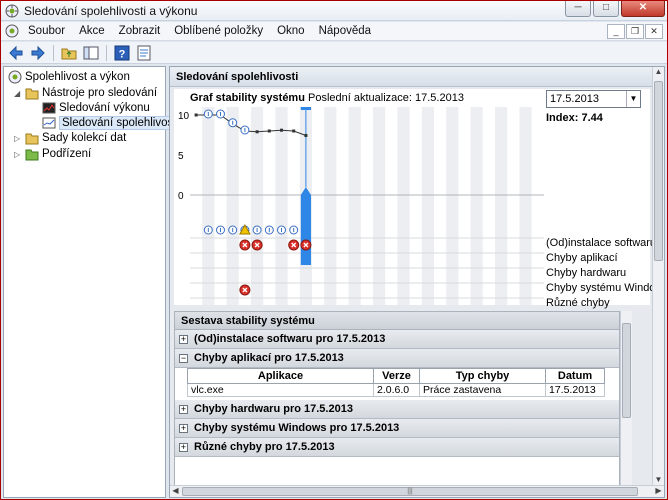  I want to click on cell-app: vlc.exe, so click(280, 390).